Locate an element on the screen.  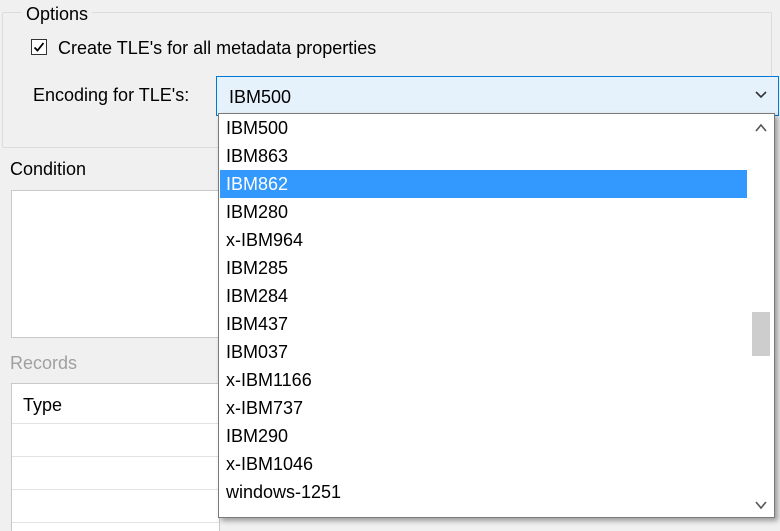
create-tle-label: Create TLE's for all metadata properties is located at coordinates (217, 48).